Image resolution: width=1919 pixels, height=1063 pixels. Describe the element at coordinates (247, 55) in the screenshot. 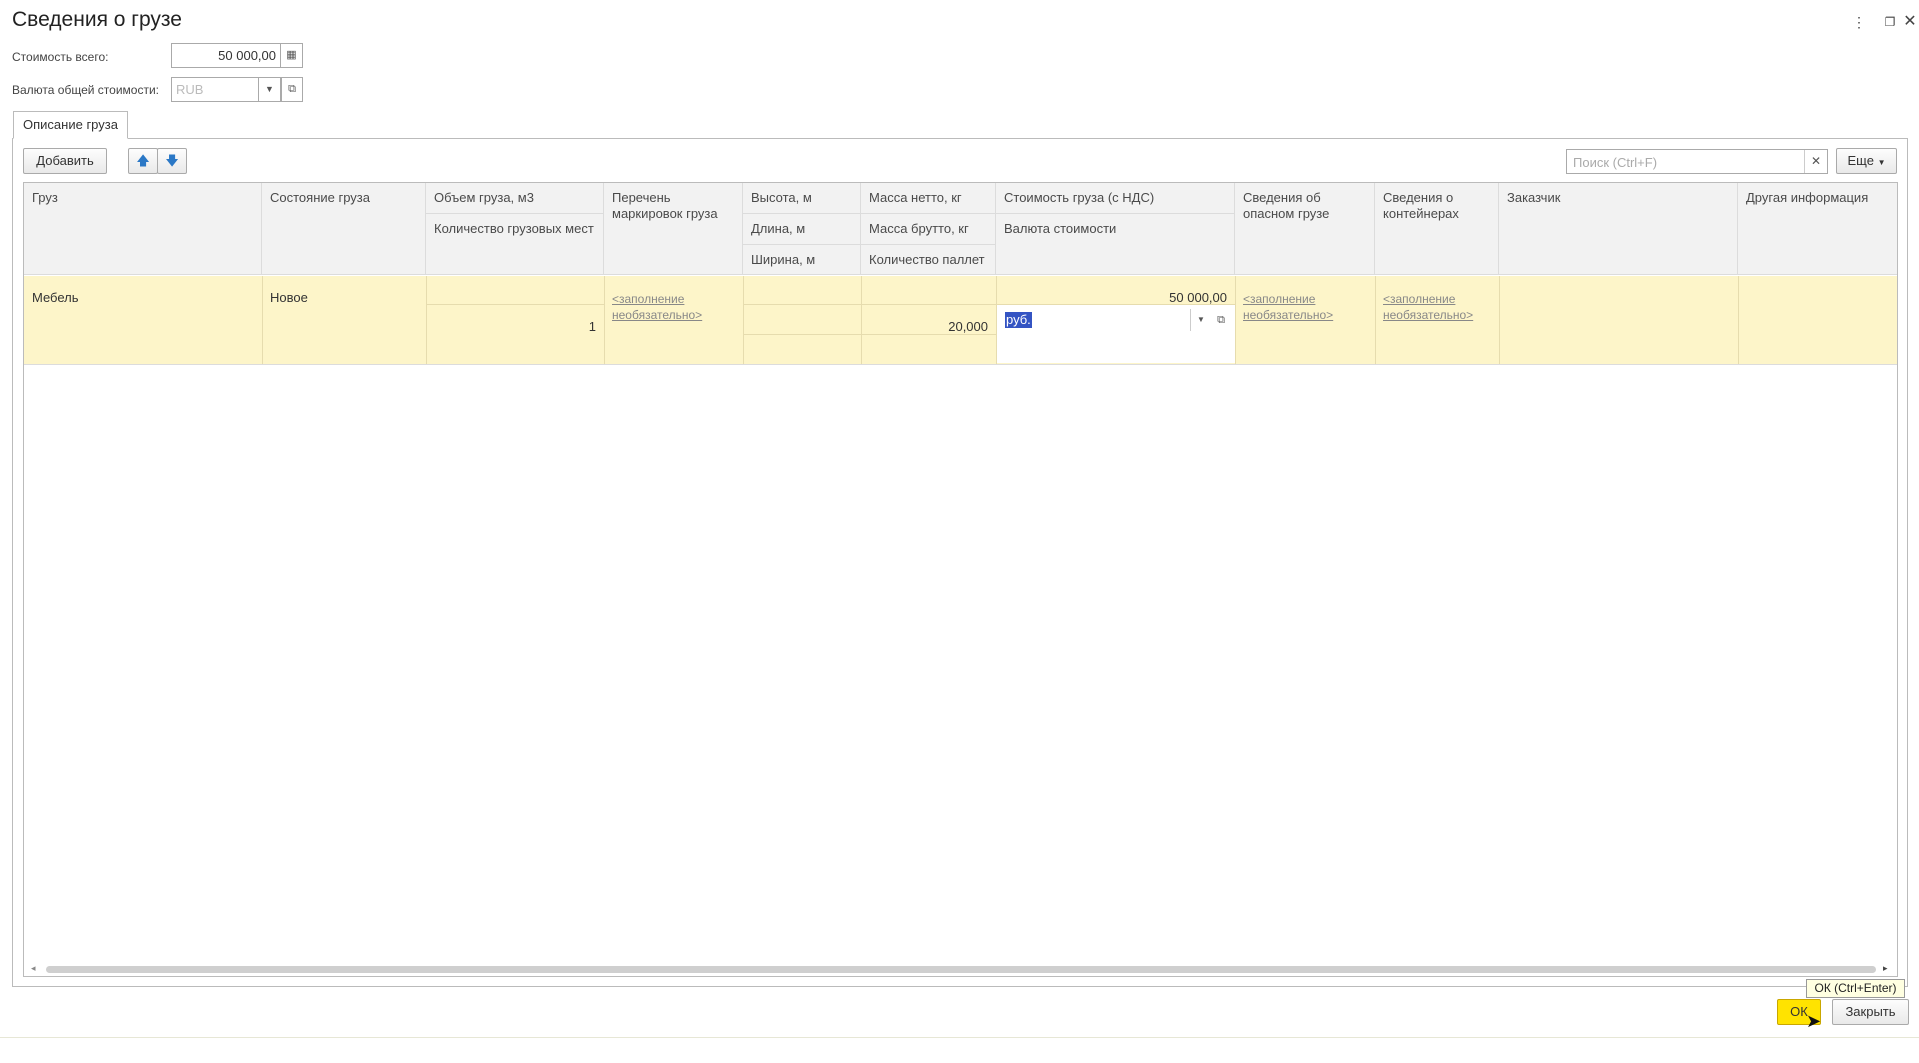

I see `total-cost-value: 50 000,00` at that location.